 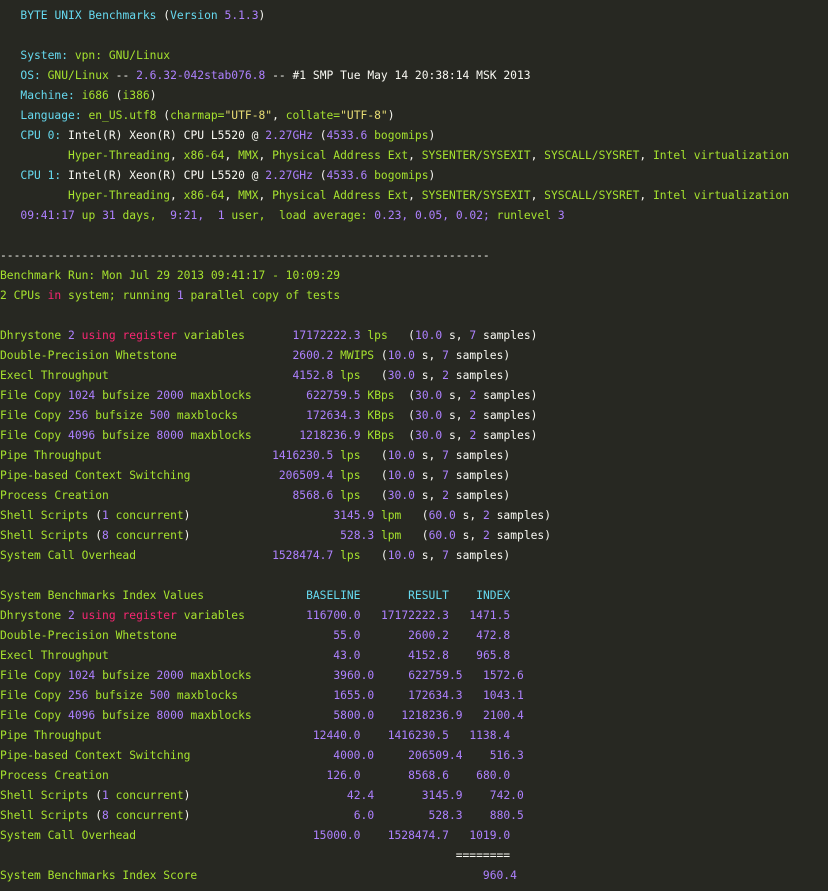 What do you see at coordinates (82, 715) in the screenshot?
I see `terminal-text-segment: 4096` at bounding box center [82, 715].